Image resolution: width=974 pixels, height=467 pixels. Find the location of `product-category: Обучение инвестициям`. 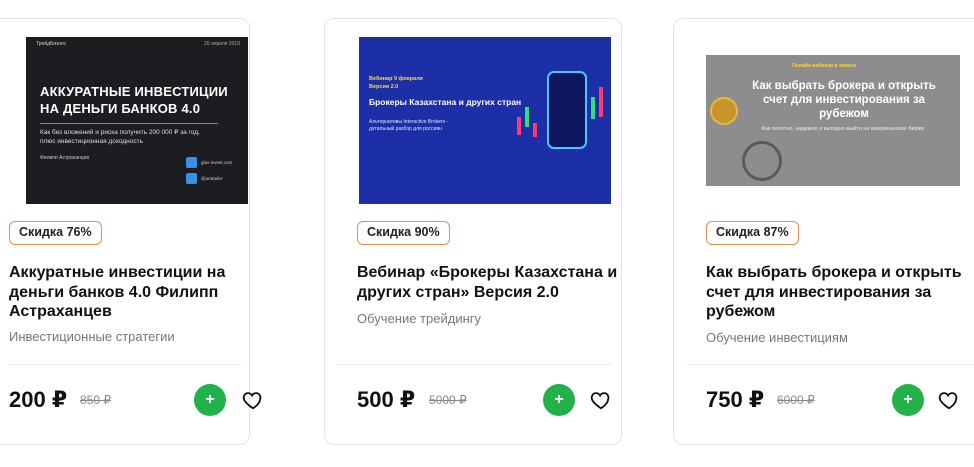

product-category: Обучение инвестициям is located at coordinates (777, 337).